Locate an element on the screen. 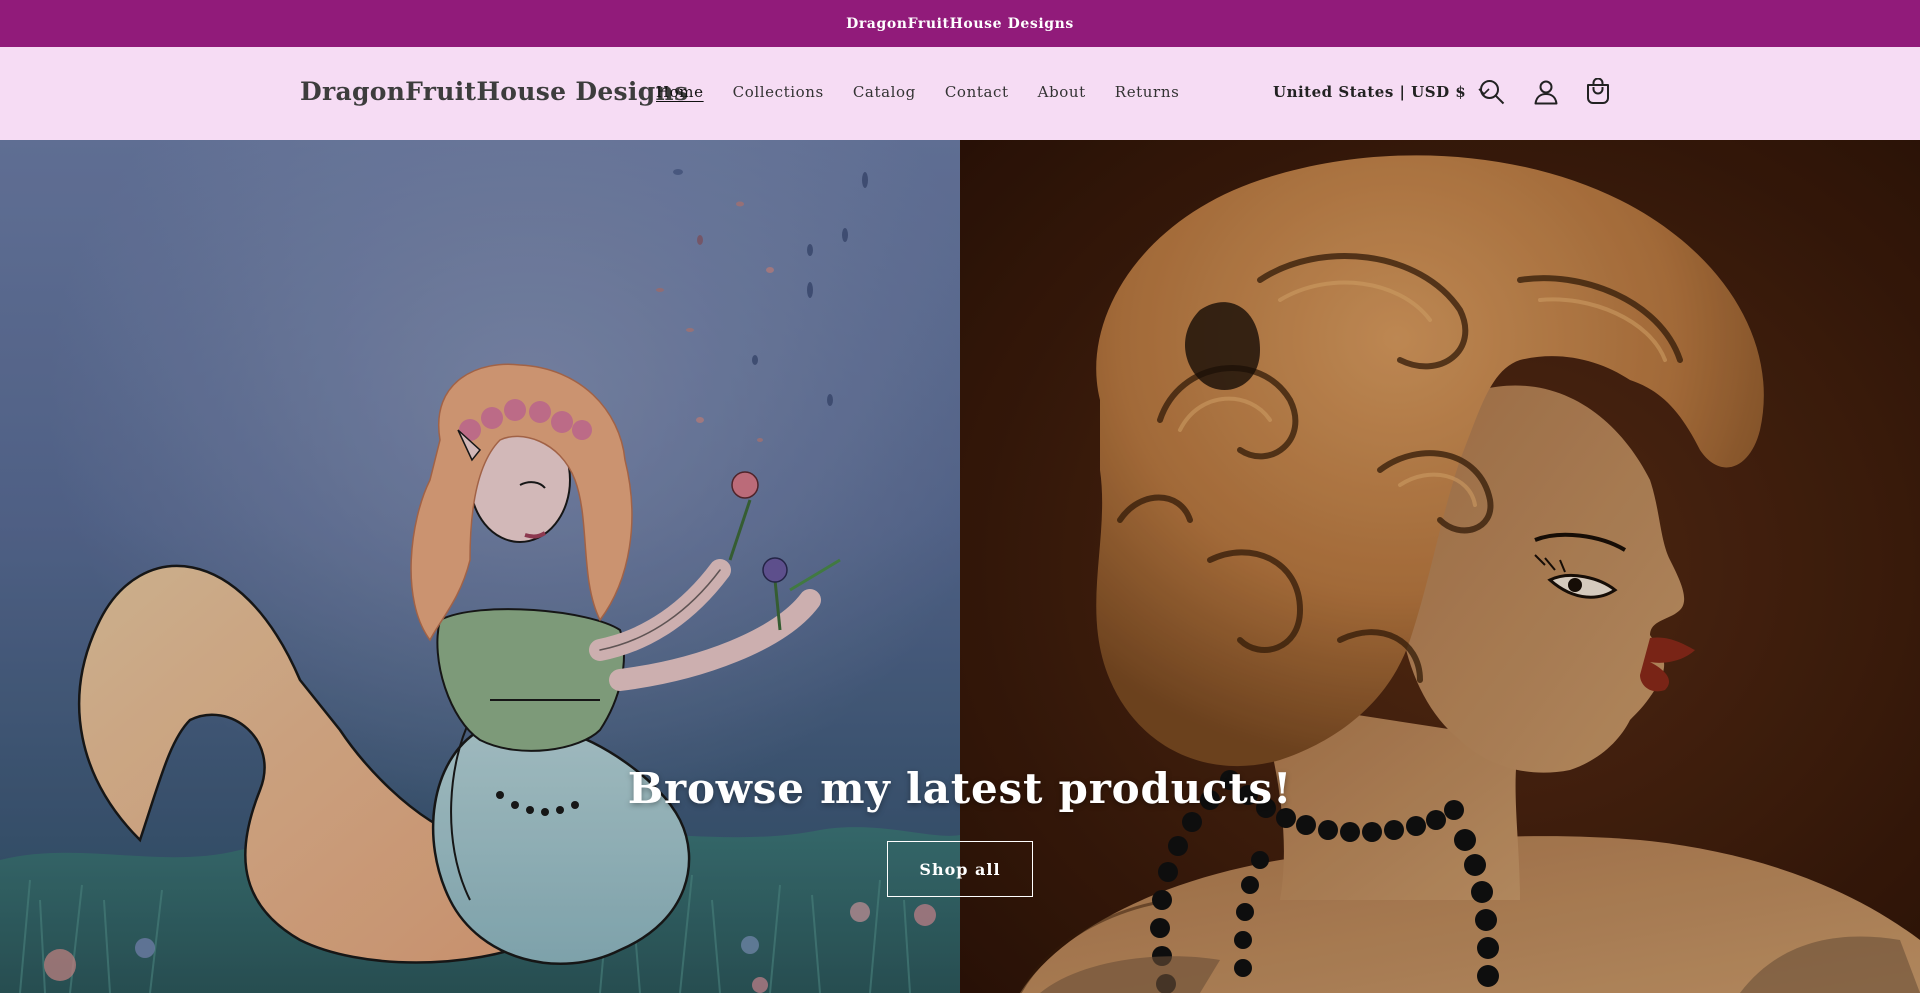 This screenshot has width=1920, height=993. announcement-text: DragonFruitHouse Designs is located at coordinates (960, 23).